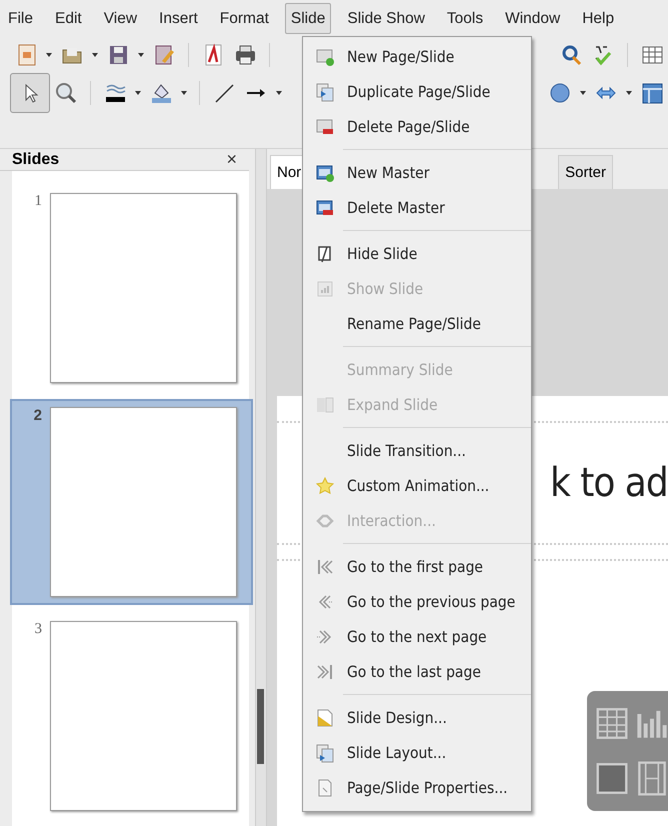  I want to click on slide-thumbnail-row: 2, so click(131, 502).